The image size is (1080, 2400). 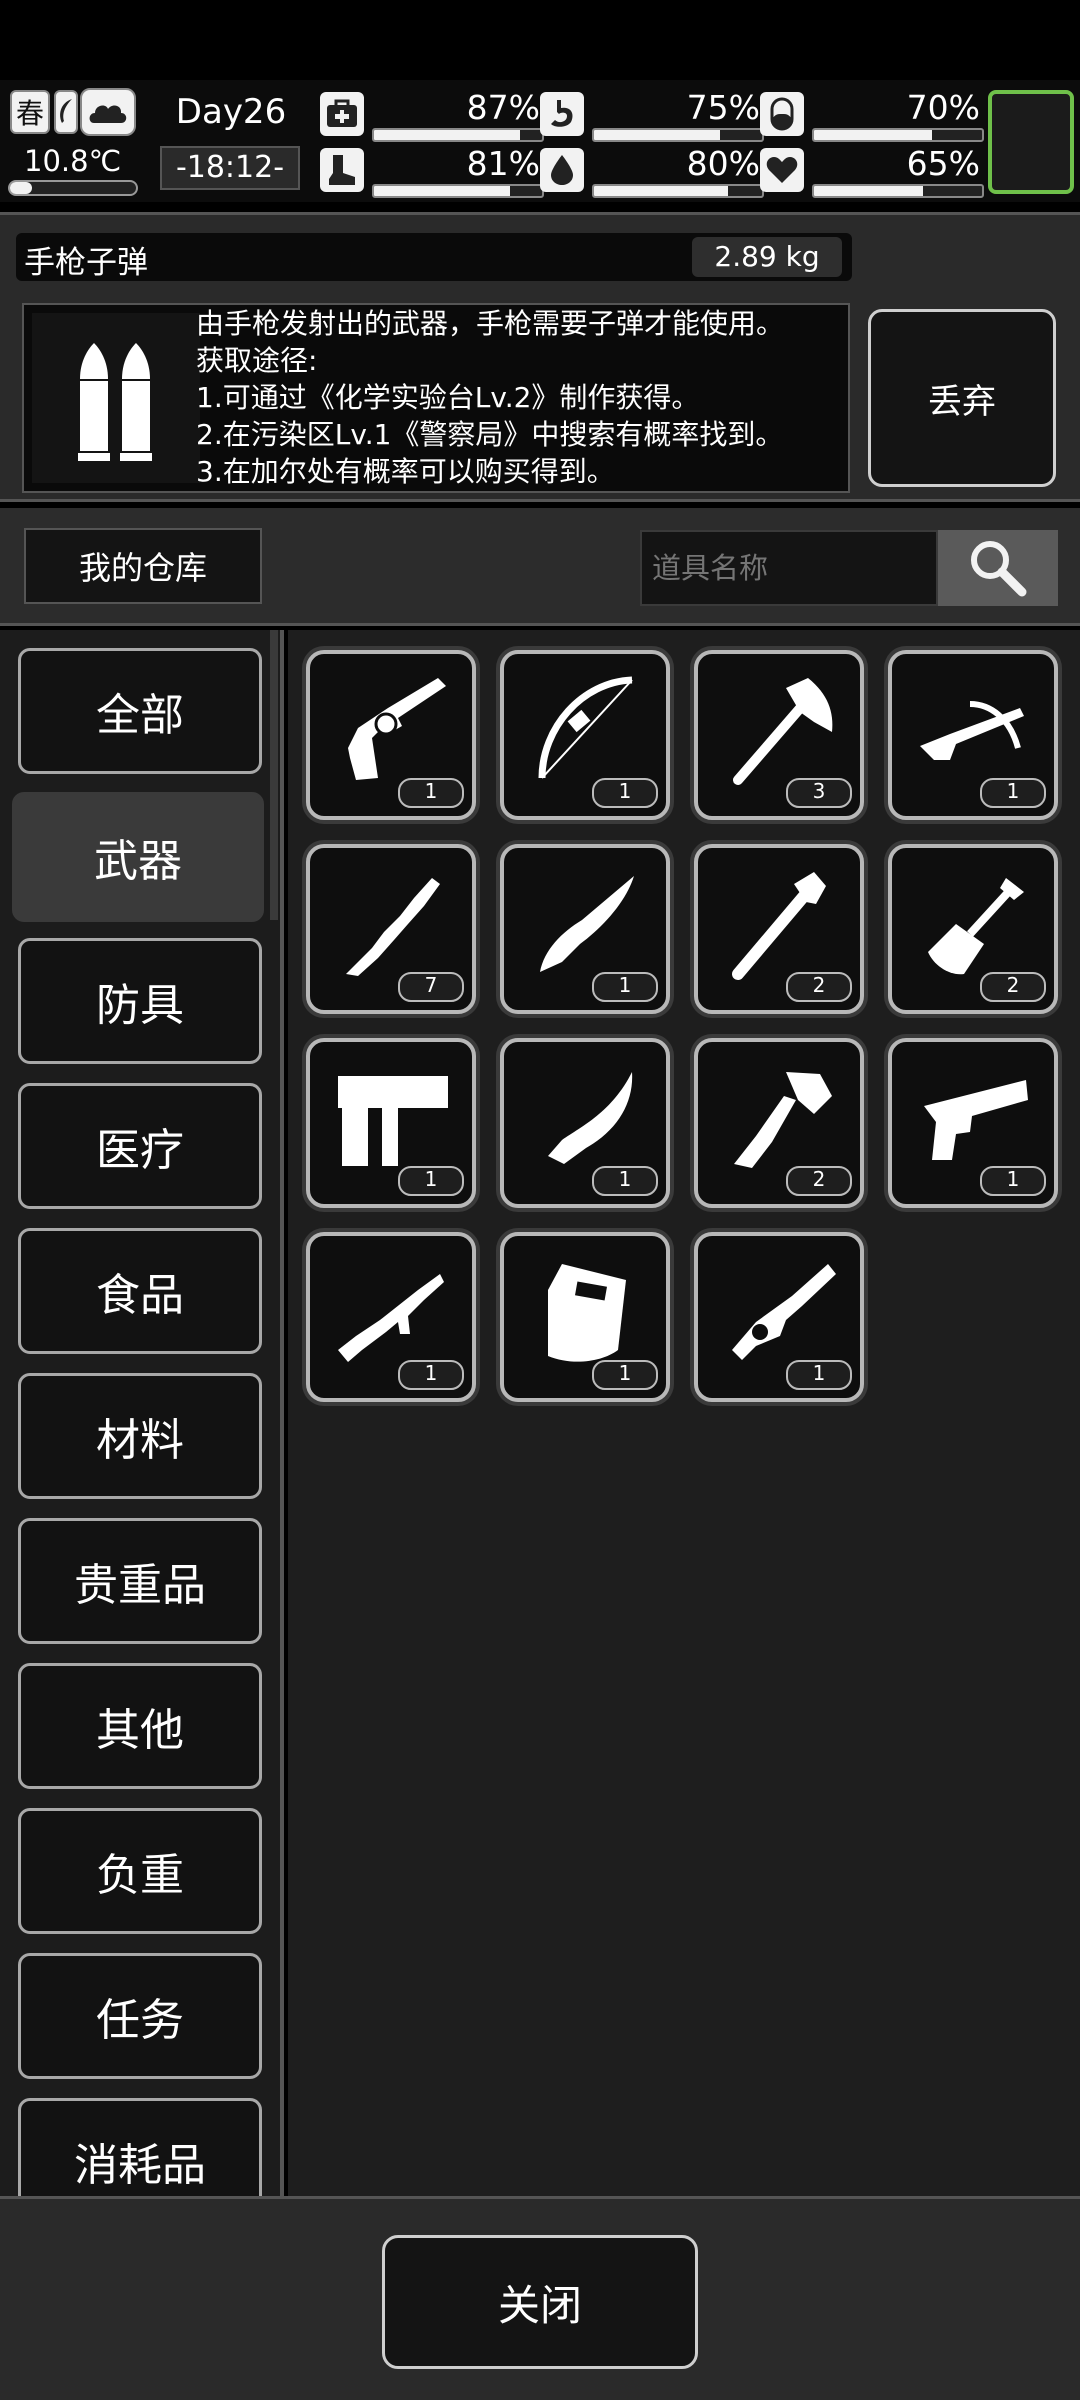 I want to click on sidebar-scrollbar, so click(x=274, y=775).